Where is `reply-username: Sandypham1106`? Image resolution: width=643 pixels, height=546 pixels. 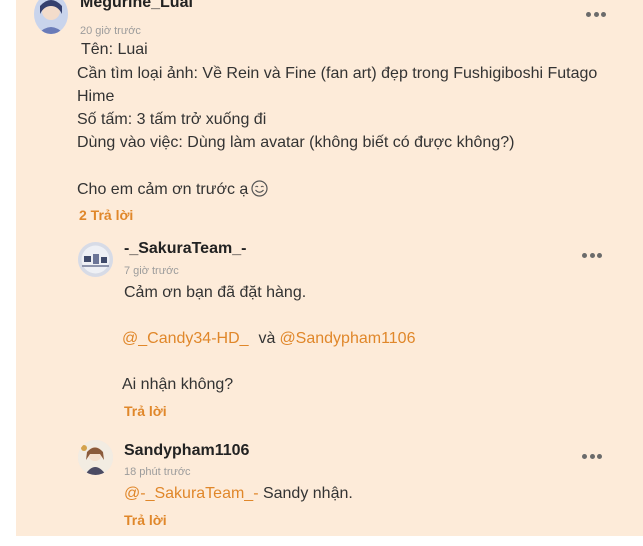 reply-username: Sandypham1106 is located at coordinates (186, 451).